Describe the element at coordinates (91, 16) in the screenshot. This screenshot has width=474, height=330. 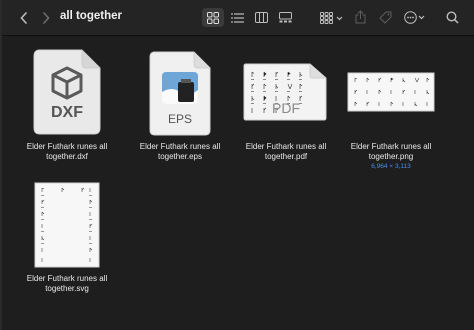
I see `window-title: all together` at that location.